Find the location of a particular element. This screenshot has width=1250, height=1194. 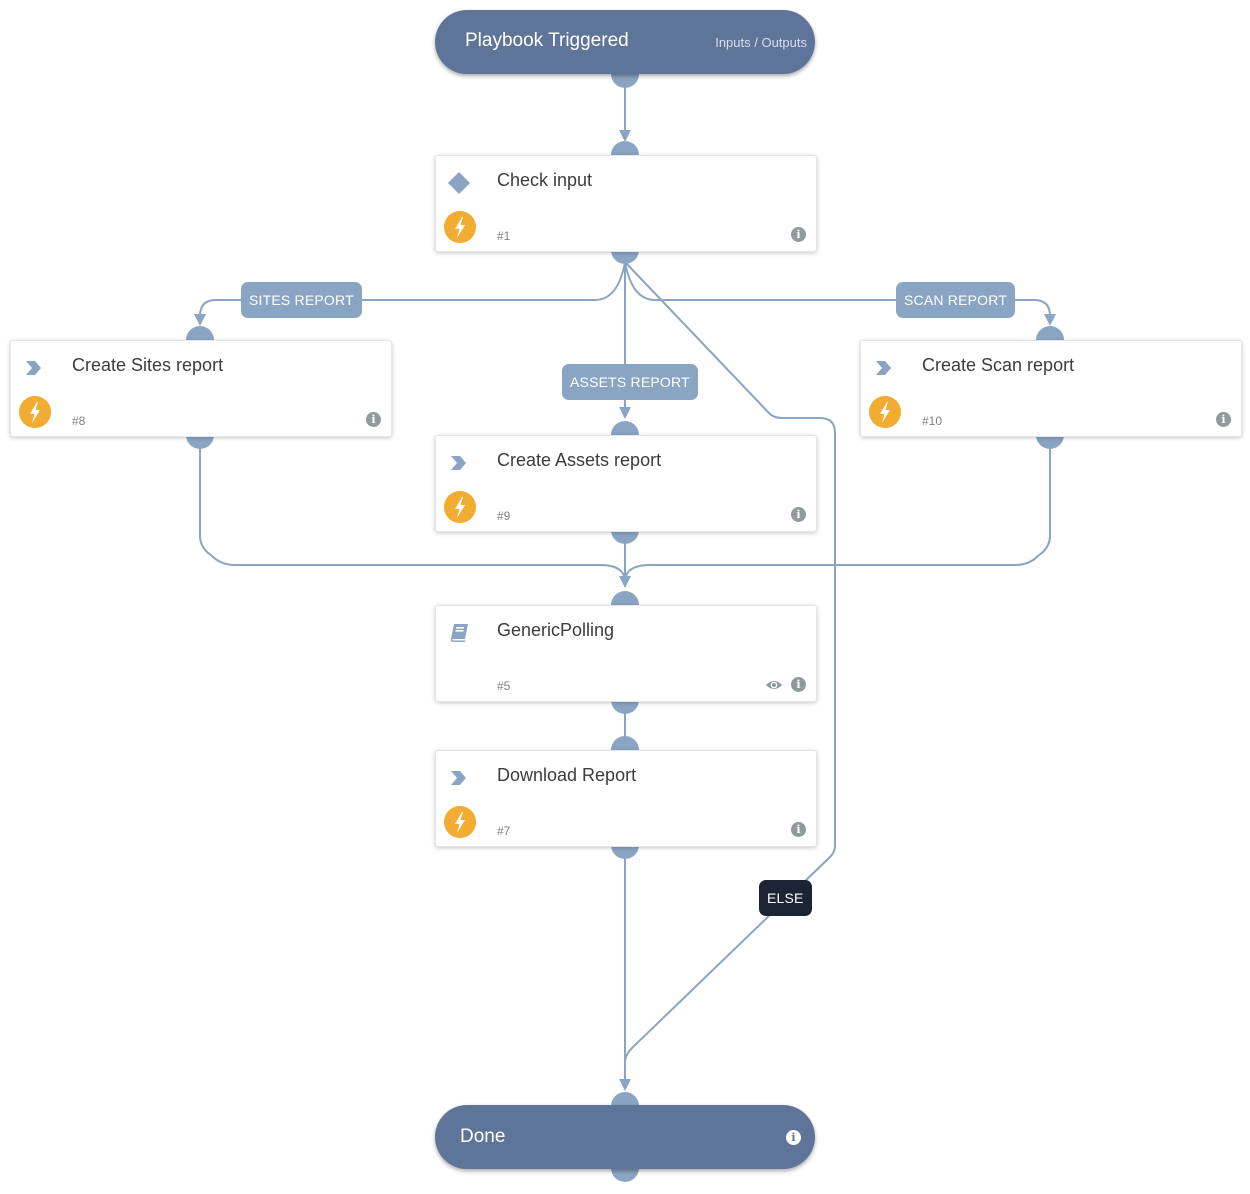

task-title: Create Scan report is located at coordinates (998, 365).